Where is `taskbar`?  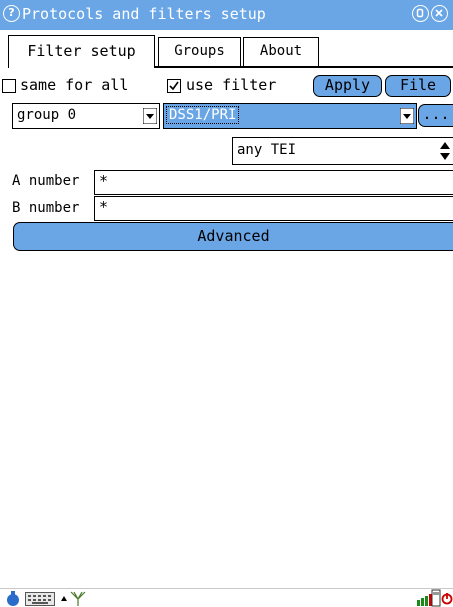 taskbar is located at coordinates (226, 597).